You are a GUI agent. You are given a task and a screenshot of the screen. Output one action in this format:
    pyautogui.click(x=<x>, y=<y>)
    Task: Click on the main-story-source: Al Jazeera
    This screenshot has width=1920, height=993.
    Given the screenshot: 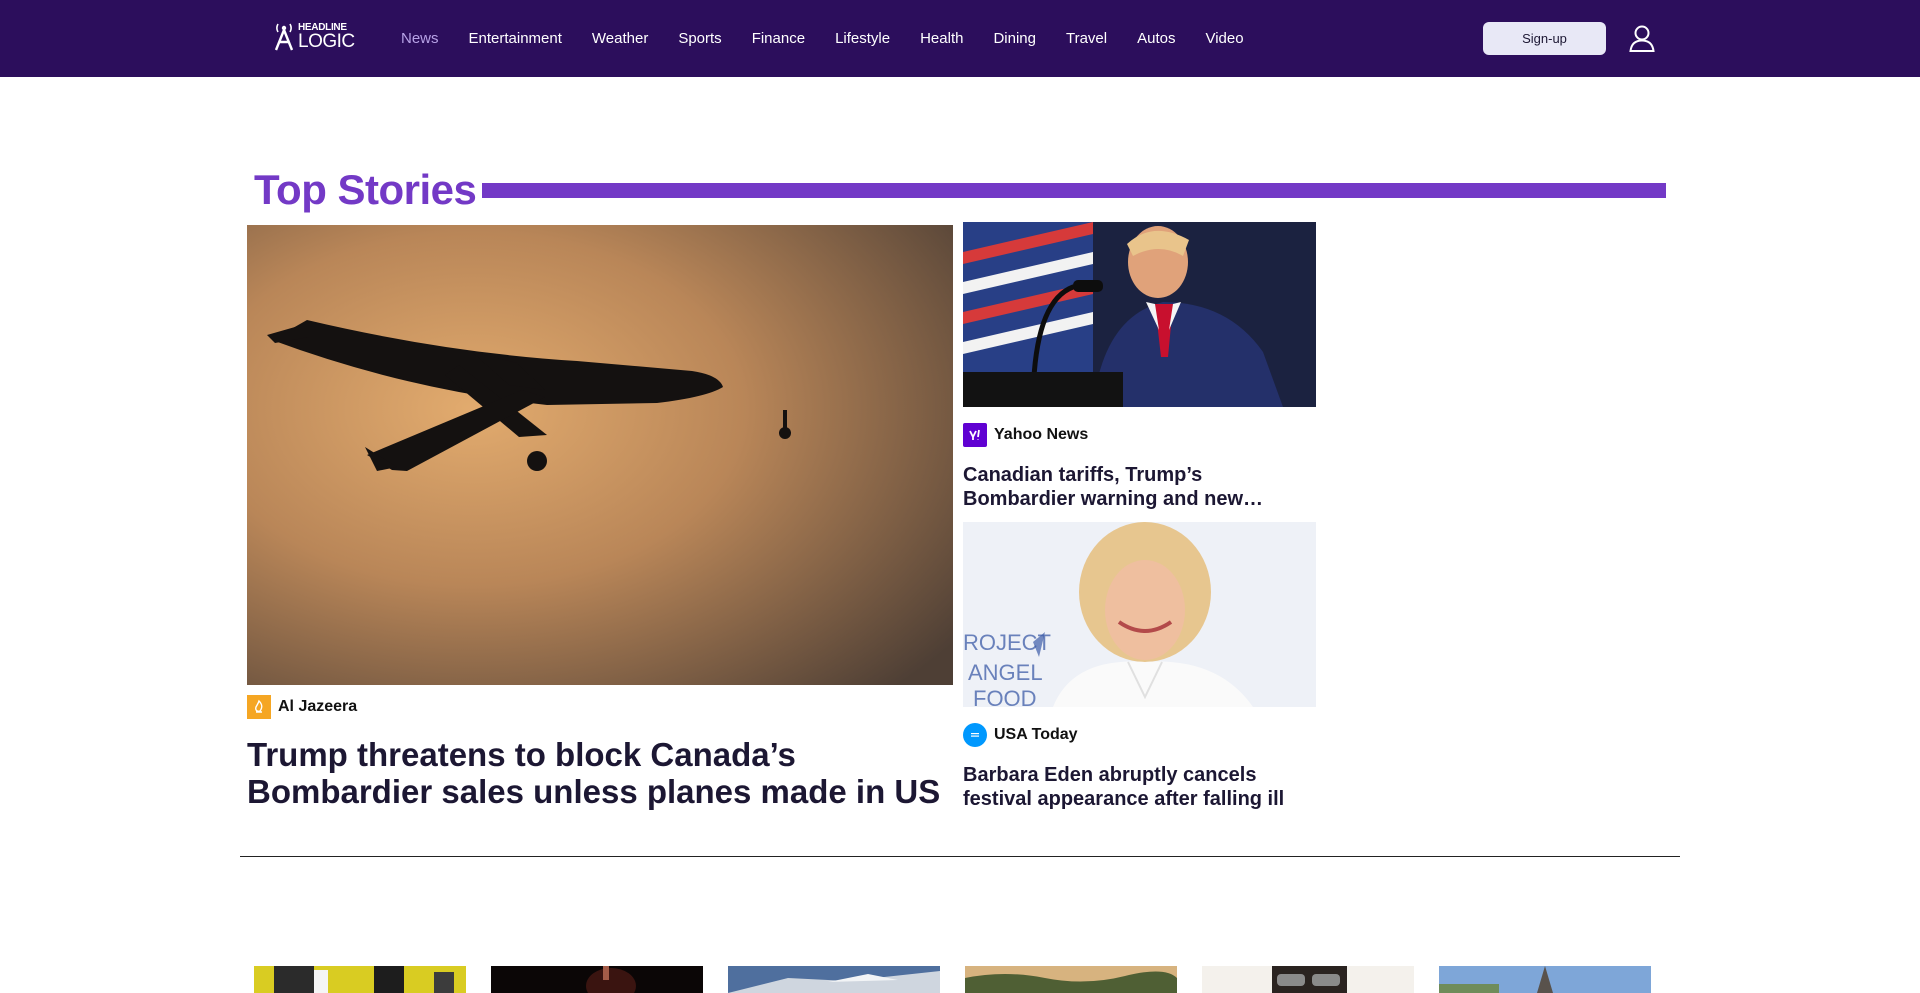 What is the action you would take?
    pyautogui.click(x=302, y=707)
    